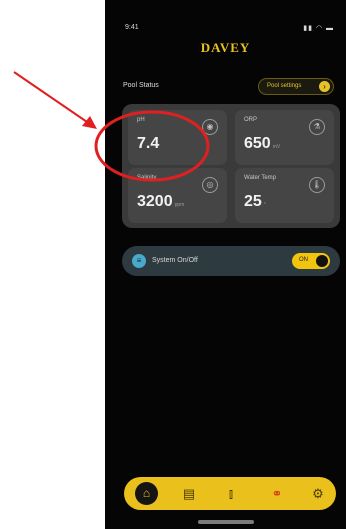  Describe the element at coordinates (52, 98) in the screenshot. I see `annotation-arrow-line` at that location.